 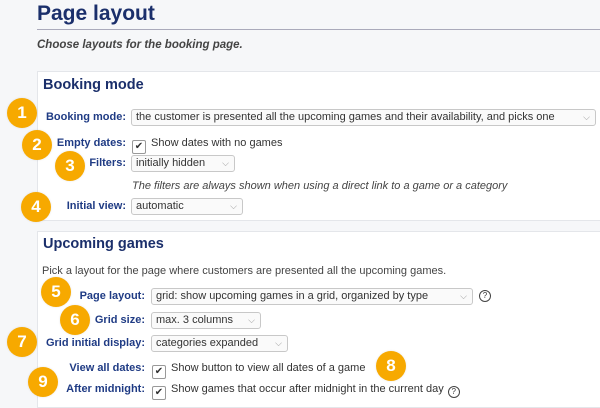 I want to click on callout-badge: 6, so click(x=75, y=320).